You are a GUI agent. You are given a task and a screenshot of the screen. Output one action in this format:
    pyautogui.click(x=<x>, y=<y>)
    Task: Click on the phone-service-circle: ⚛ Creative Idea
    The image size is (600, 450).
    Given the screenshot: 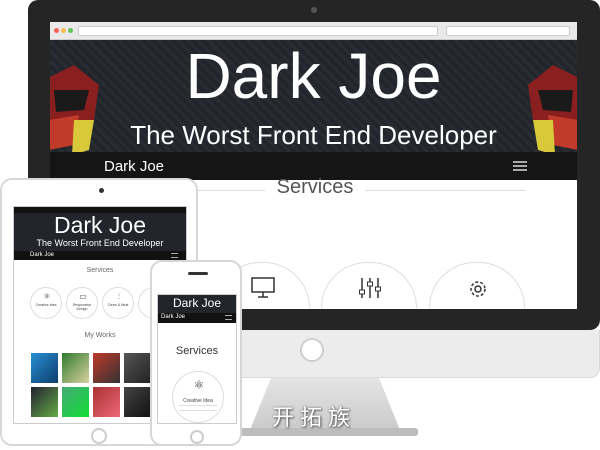 What is the action you would take?
    pyautogui.click(x=198, y=397)
    